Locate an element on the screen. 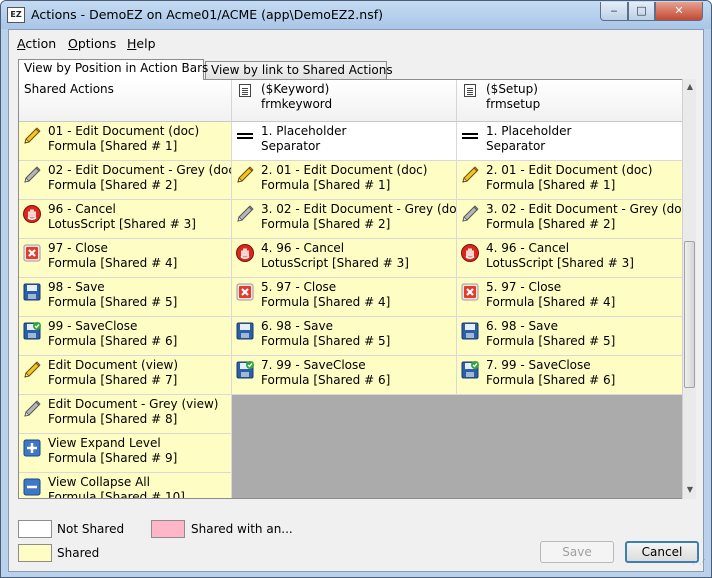 Image resolution: width=712 pixels, height=578 pixels. app-icon: EZ is located at coordinates (16, 15).